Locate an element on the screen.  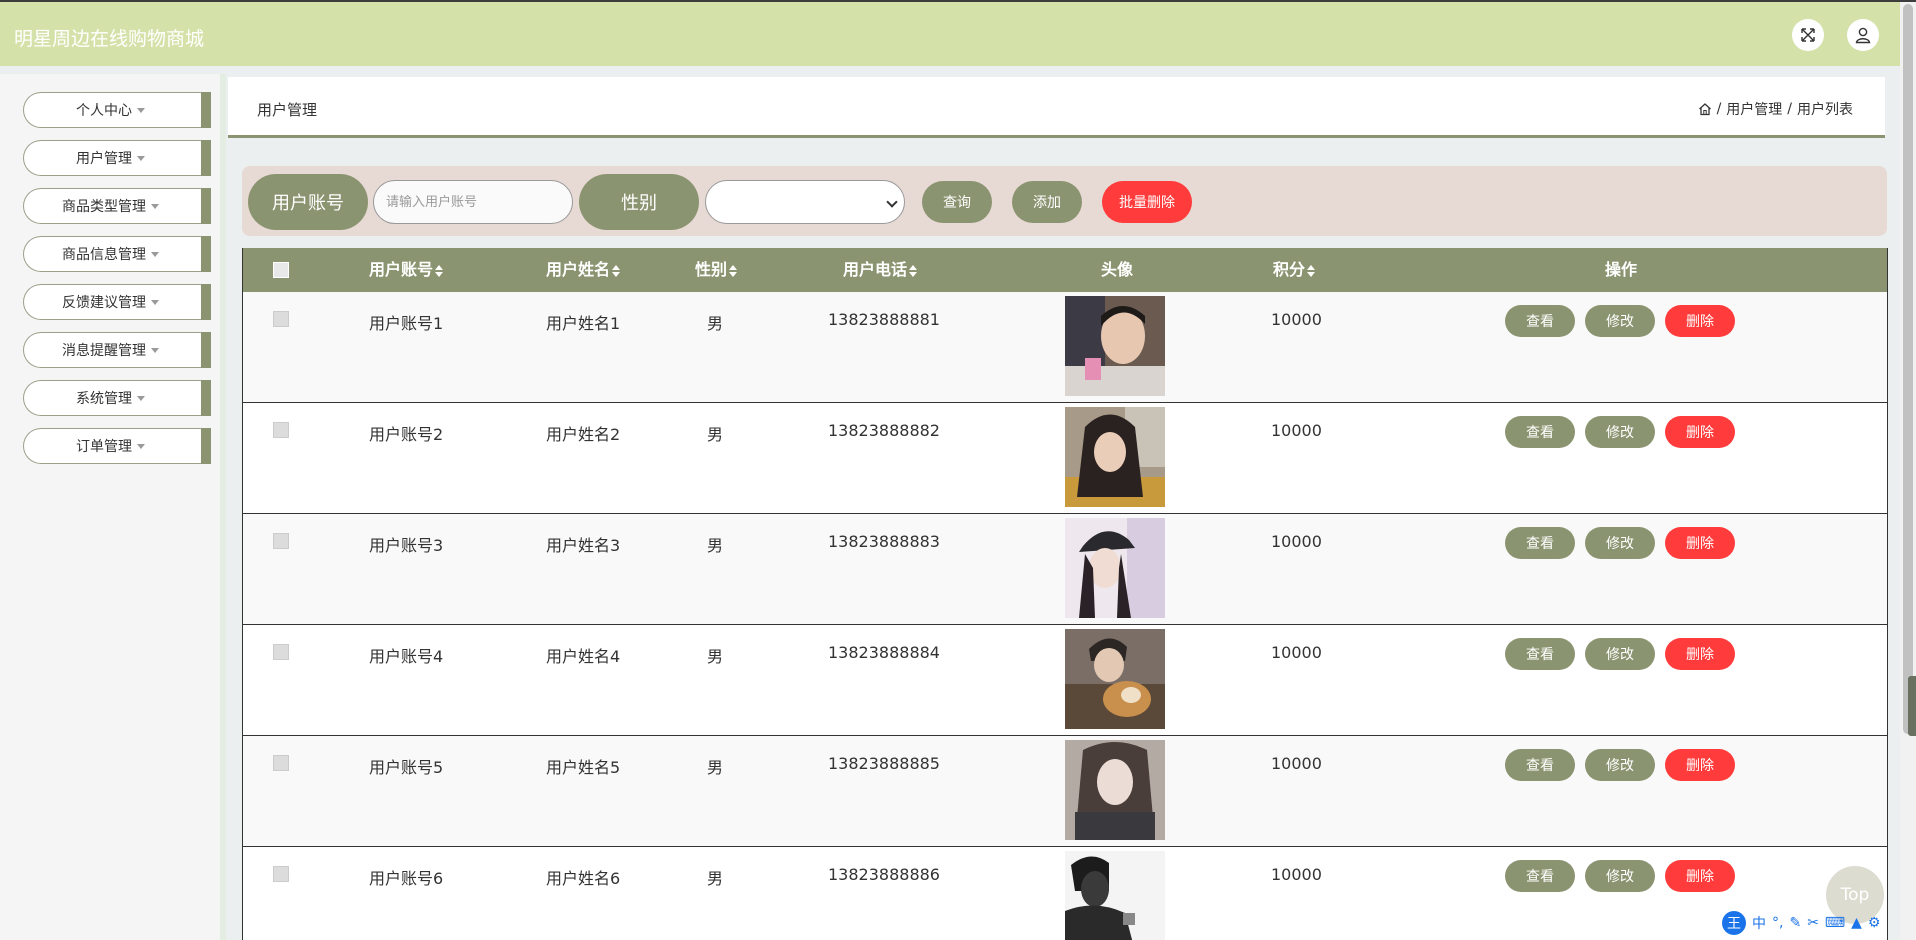
ime-toolbar: 王 中 °, ✎ ✂ ⌨ ▲ ⚙ is located at coordinates (1801, 923).